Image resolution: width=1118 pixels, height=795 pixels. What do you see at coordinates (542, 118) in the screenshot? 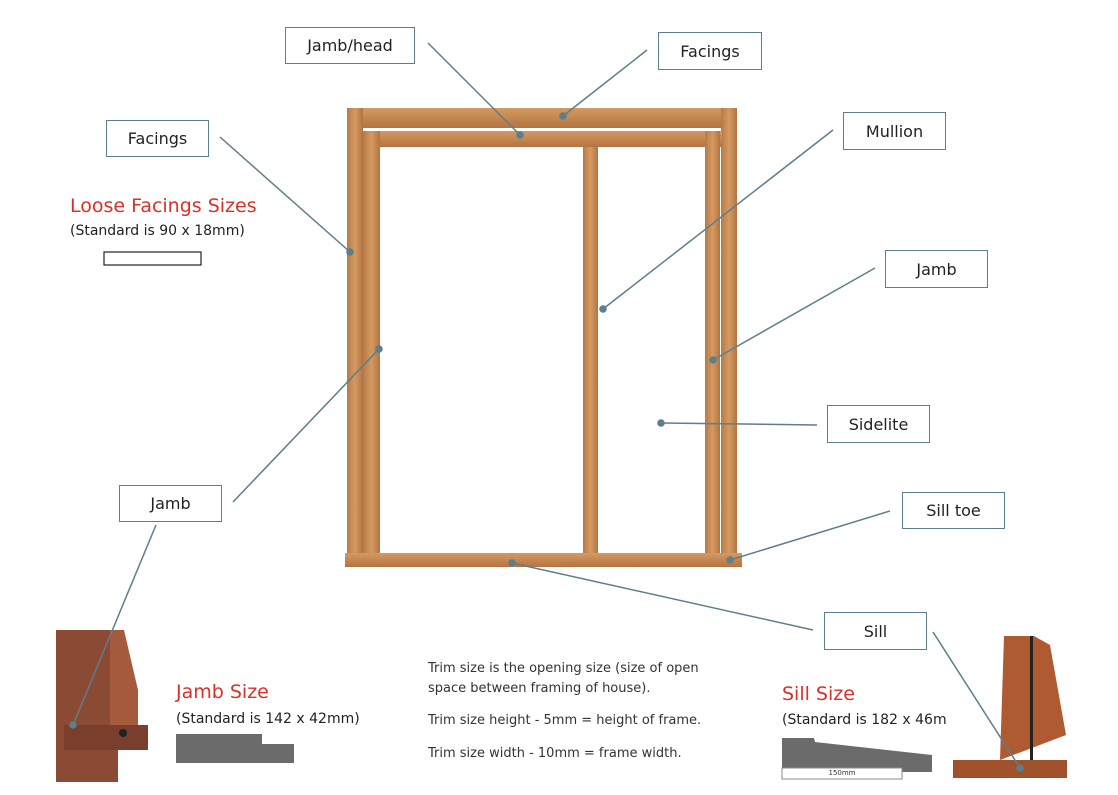
I see `facing-top` at bounding box center [542, 118].